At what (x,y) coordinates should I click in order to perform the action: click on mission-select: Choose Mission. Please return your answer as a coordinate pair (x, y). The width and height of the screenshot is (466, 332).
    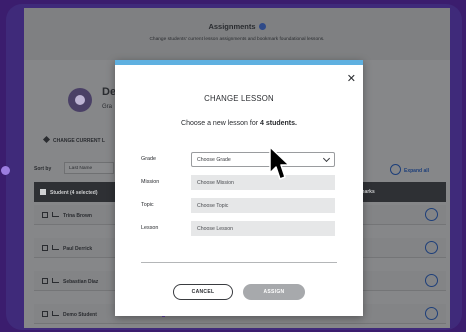
    Looking at the image, I should click on (263, 182).